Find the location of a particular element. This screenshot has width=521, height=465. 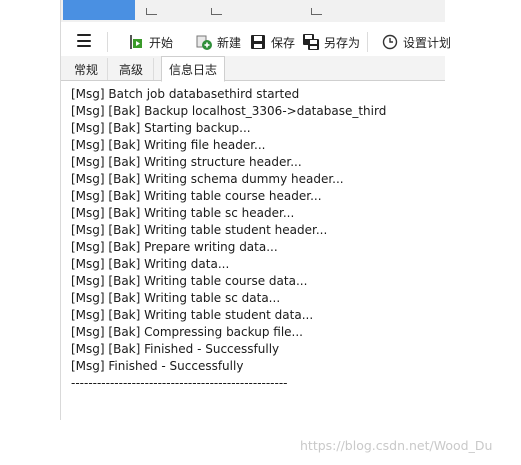

new-button: 新建 is located at coordinates (218, 42).